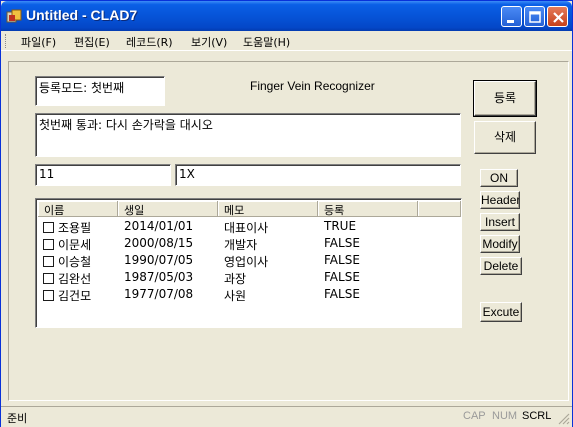  I want to click on cell-memo: 사원, so click(235, 296).